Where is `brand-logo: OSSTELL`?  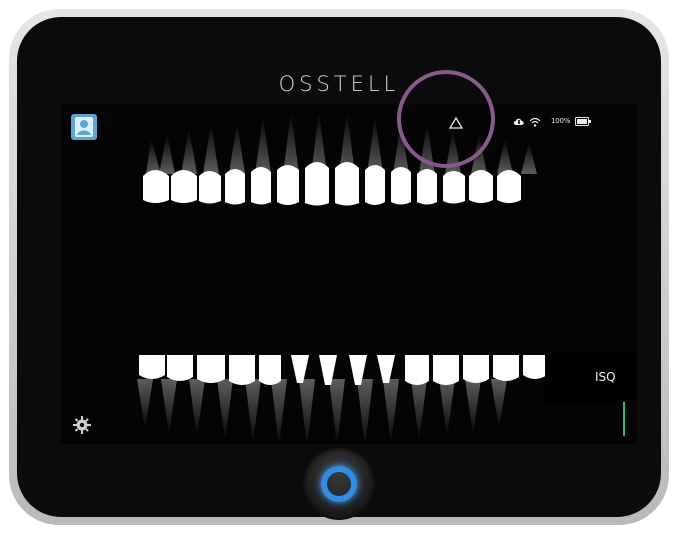 brand-logo: OSSTELL is located at coordinates (339, 84).